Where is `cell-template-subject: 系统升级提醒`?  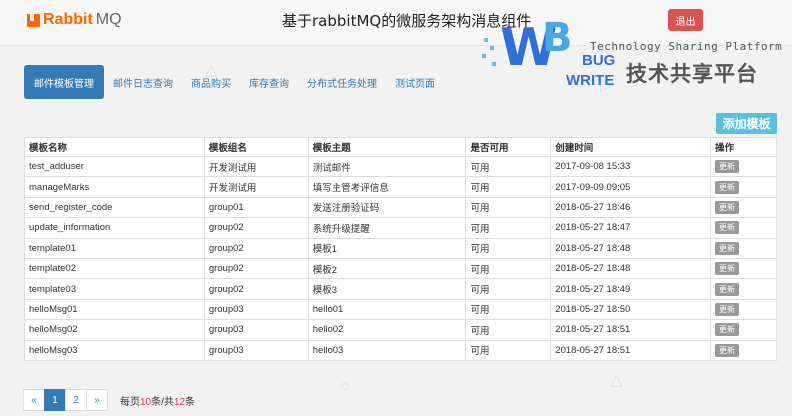
cell-template-subject: 系统升级提醒 is located at coordinates (387, 228).